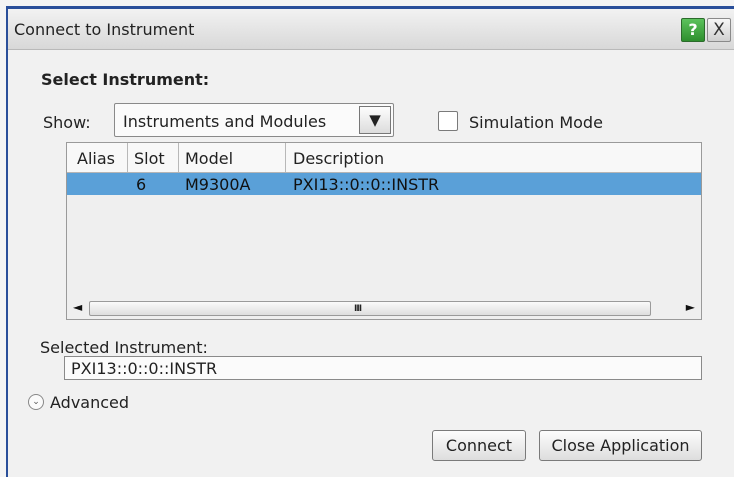 The height and width of the screenshot is (477, 734). What do you see at coordinates (209, 158) in the screenshot?
I see `column-header-model: Model` at bounding box center [209, 158].